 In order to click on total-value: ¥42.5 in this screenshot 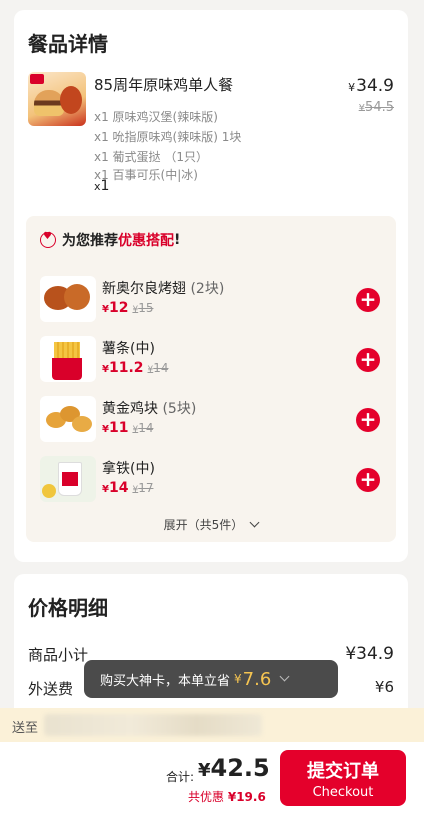, I will do `click(234, 768)`.